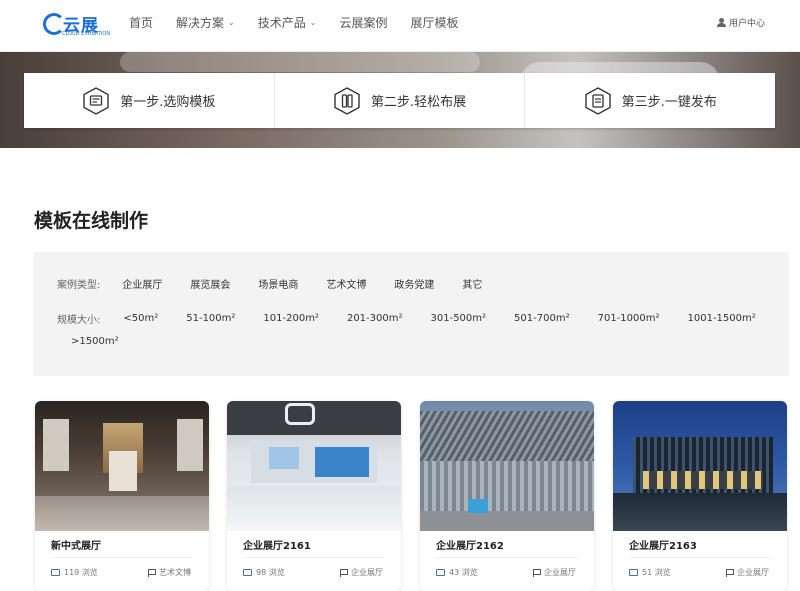 The width and height of the screenshot is (800, 591). What do you see at coordinates (175, 572) in the screenshot?
I see `category-text: 艺术文博` at bounding box center [175, 572].